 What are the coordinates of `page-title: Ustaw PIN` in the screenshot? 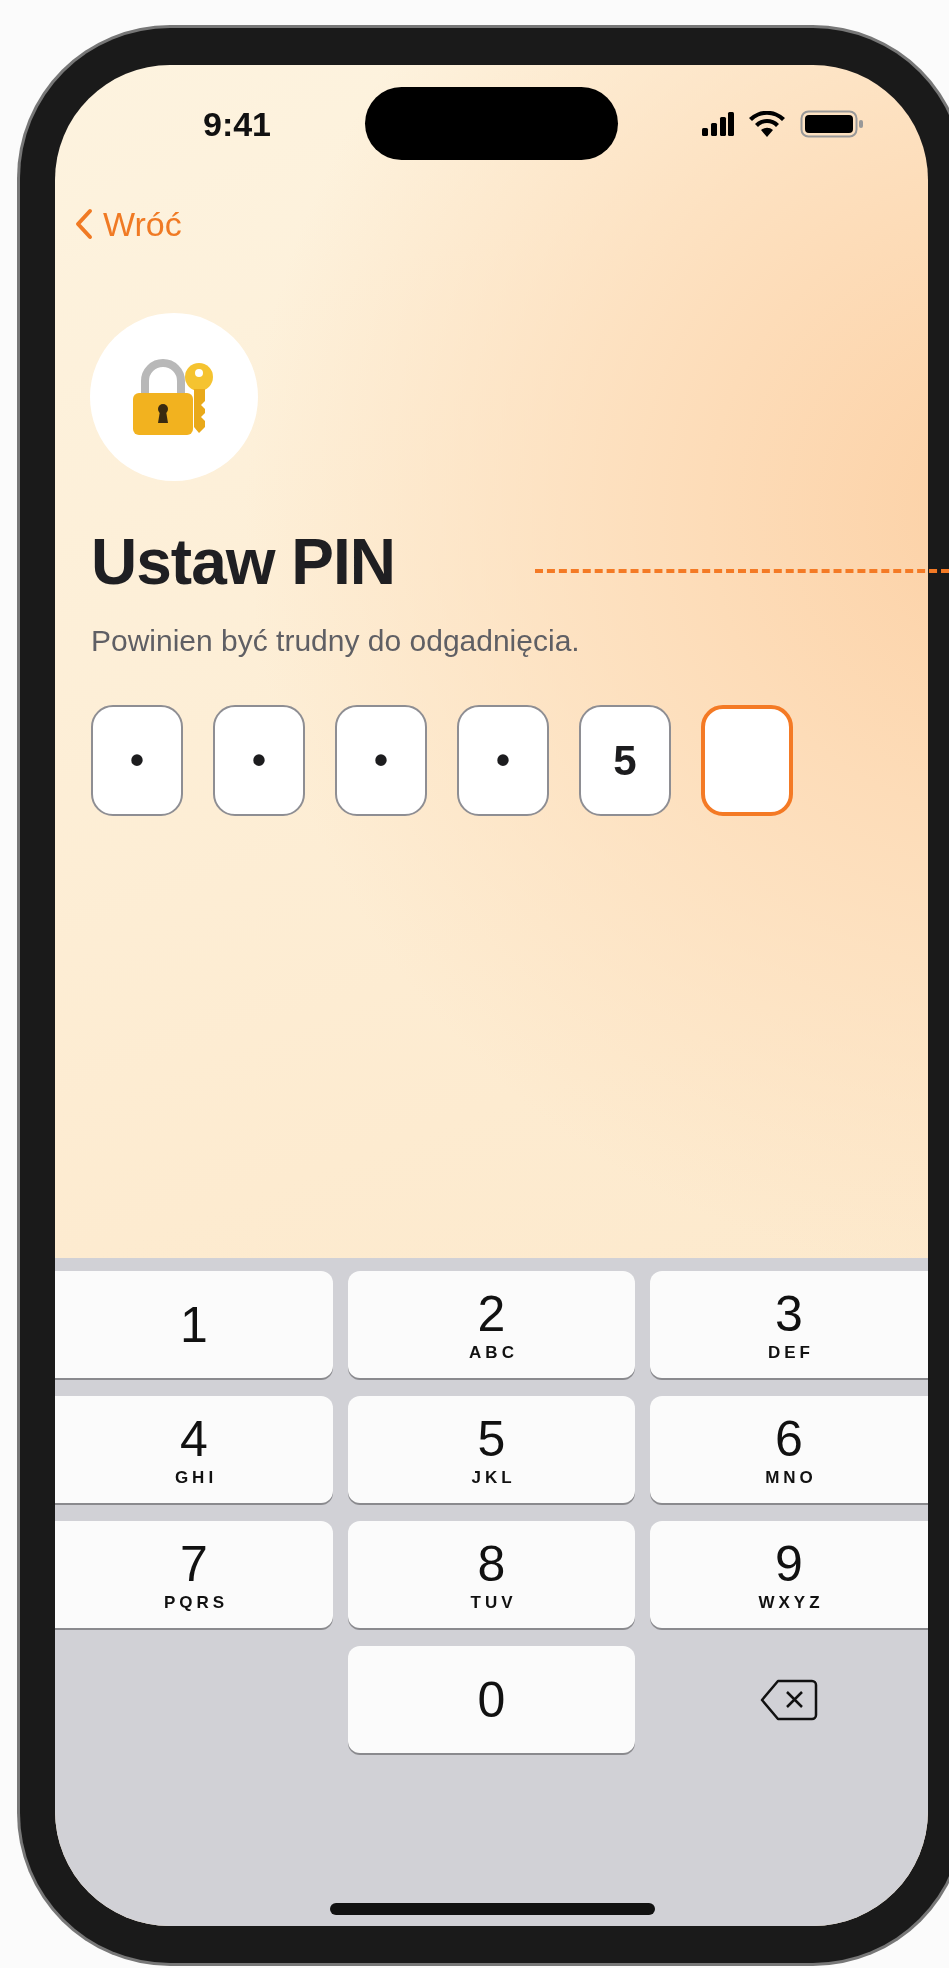 It's located at (243, 562).